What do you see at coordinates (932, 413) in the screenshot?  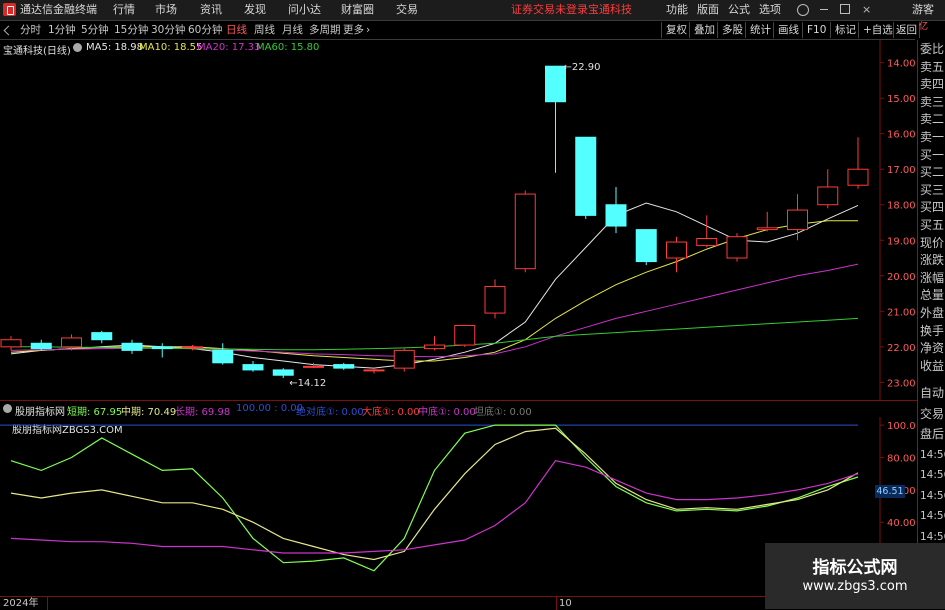 I see `trade-label: 交易` at bounding box center [932, 413].